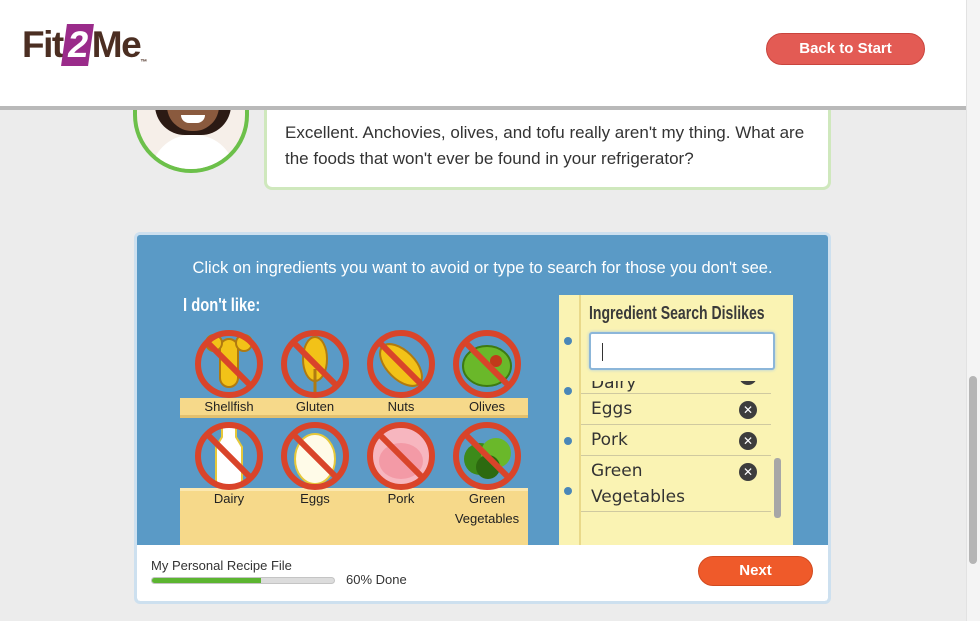  I want to click on shellfish-icon, so click(229, 364).